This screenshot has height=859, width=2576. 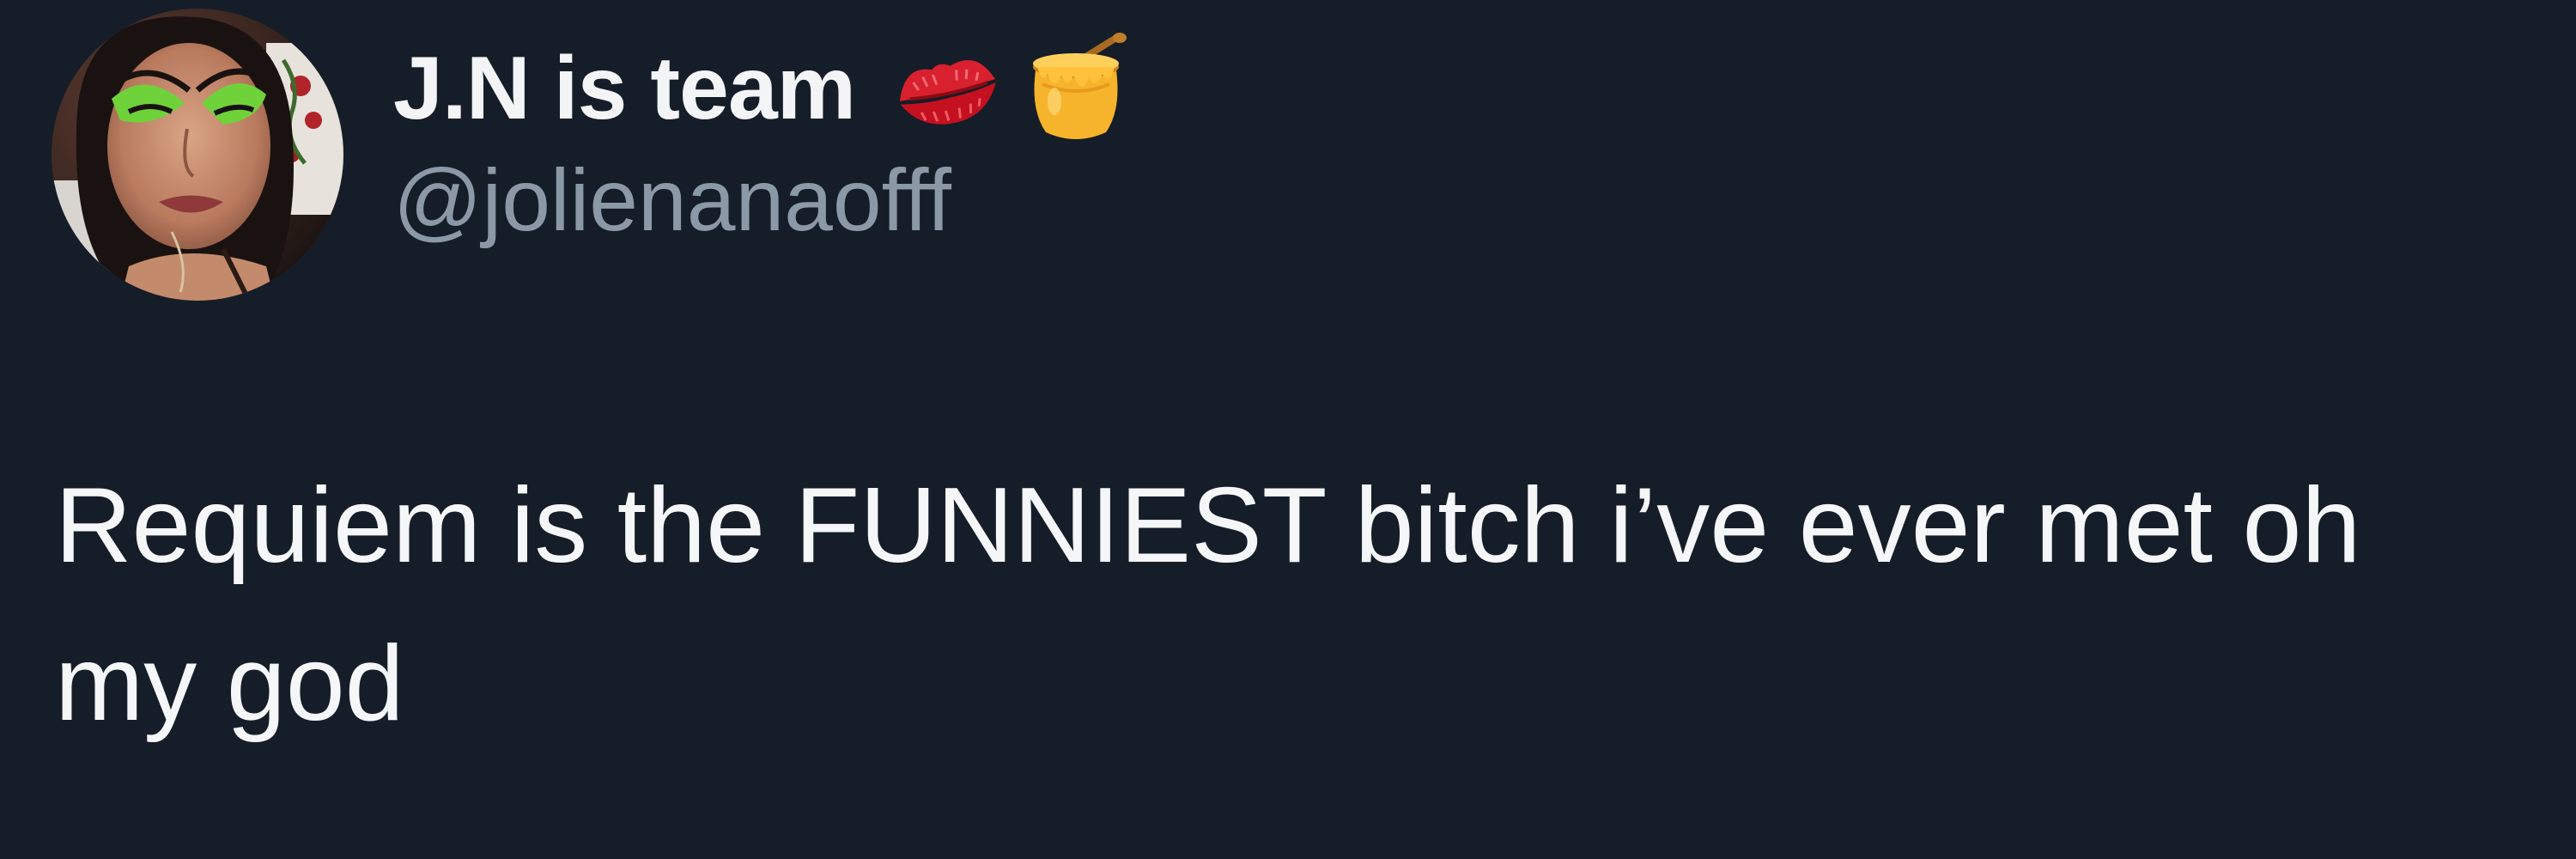 What do you see at coordinates (625, 89) in the screenshot?
I see `display-name: J.N is team` at bounding box center [625, 89].